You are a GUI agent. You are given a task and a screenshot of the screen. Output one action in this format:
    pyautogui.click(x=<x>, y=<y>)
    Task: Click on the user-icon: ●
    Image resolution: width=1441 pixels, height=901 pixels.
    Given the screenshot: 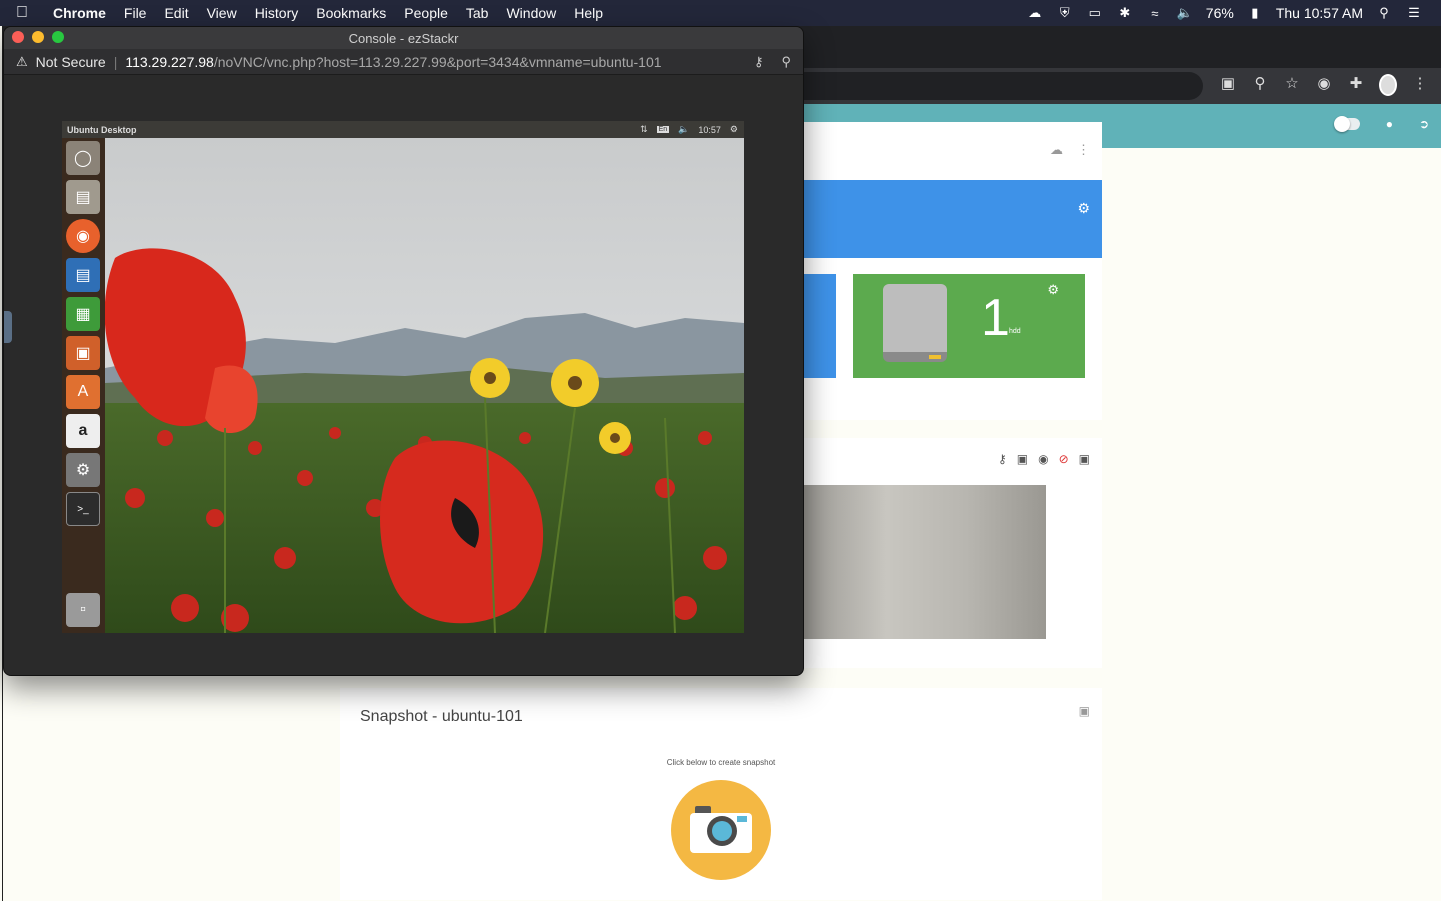 What is the action you would take?
    pyautogui.click(x=1389, y=124)
    